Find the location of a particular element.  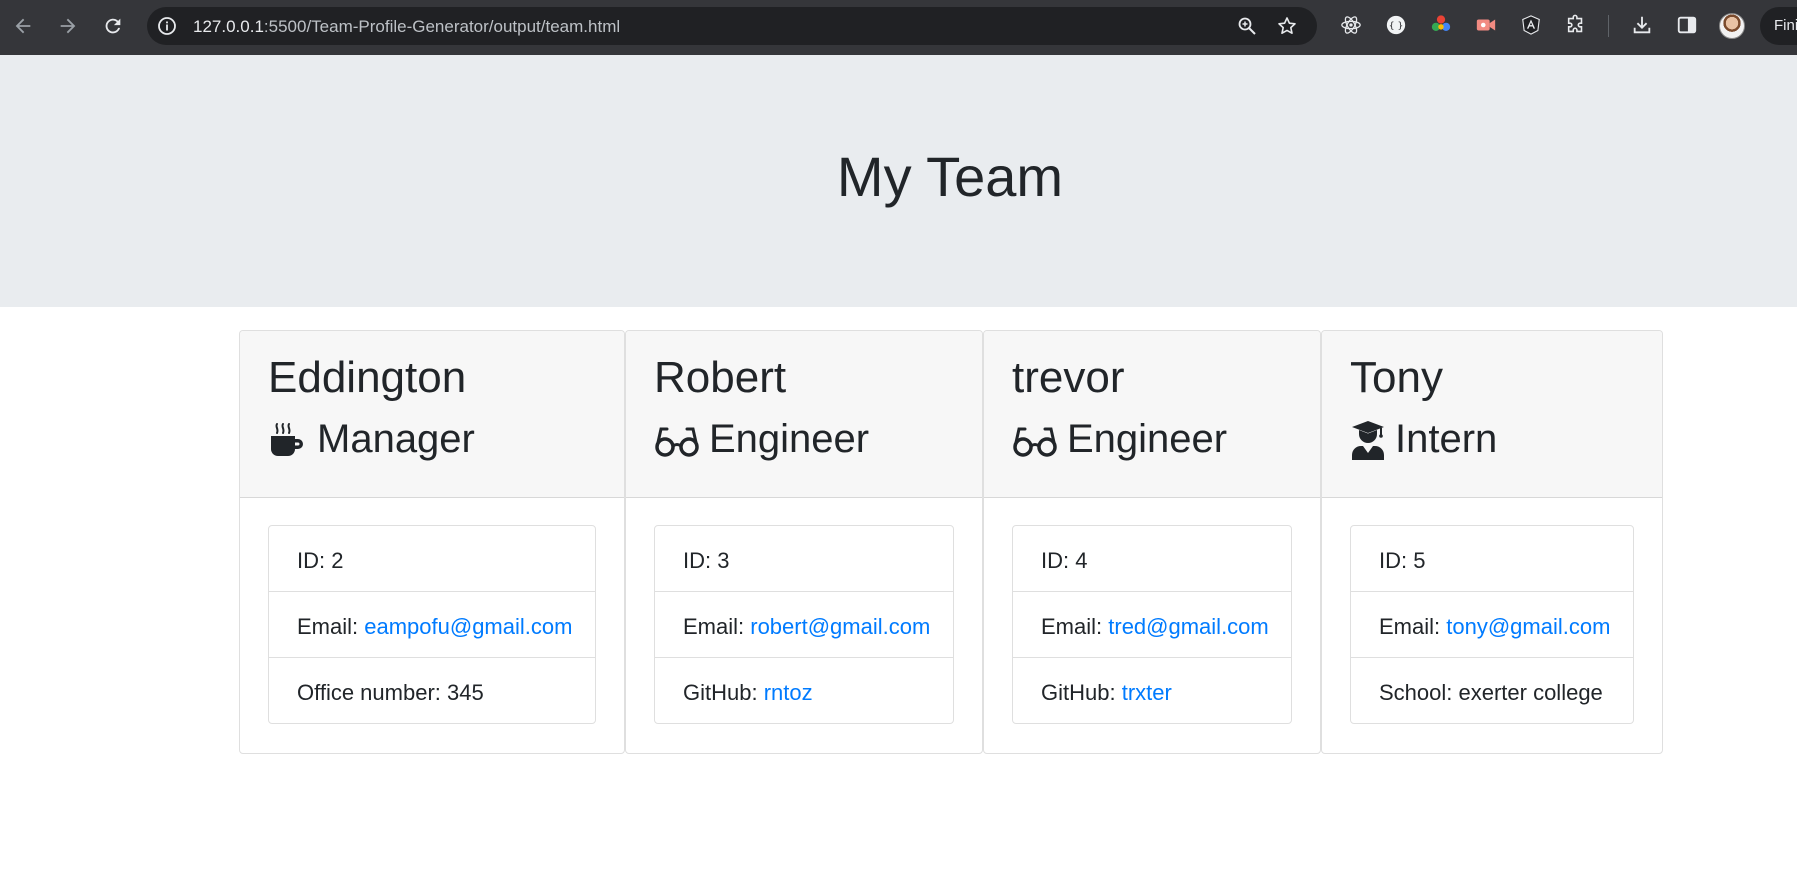

card-header: Tony Intern is located at coordinates (1492, 414).